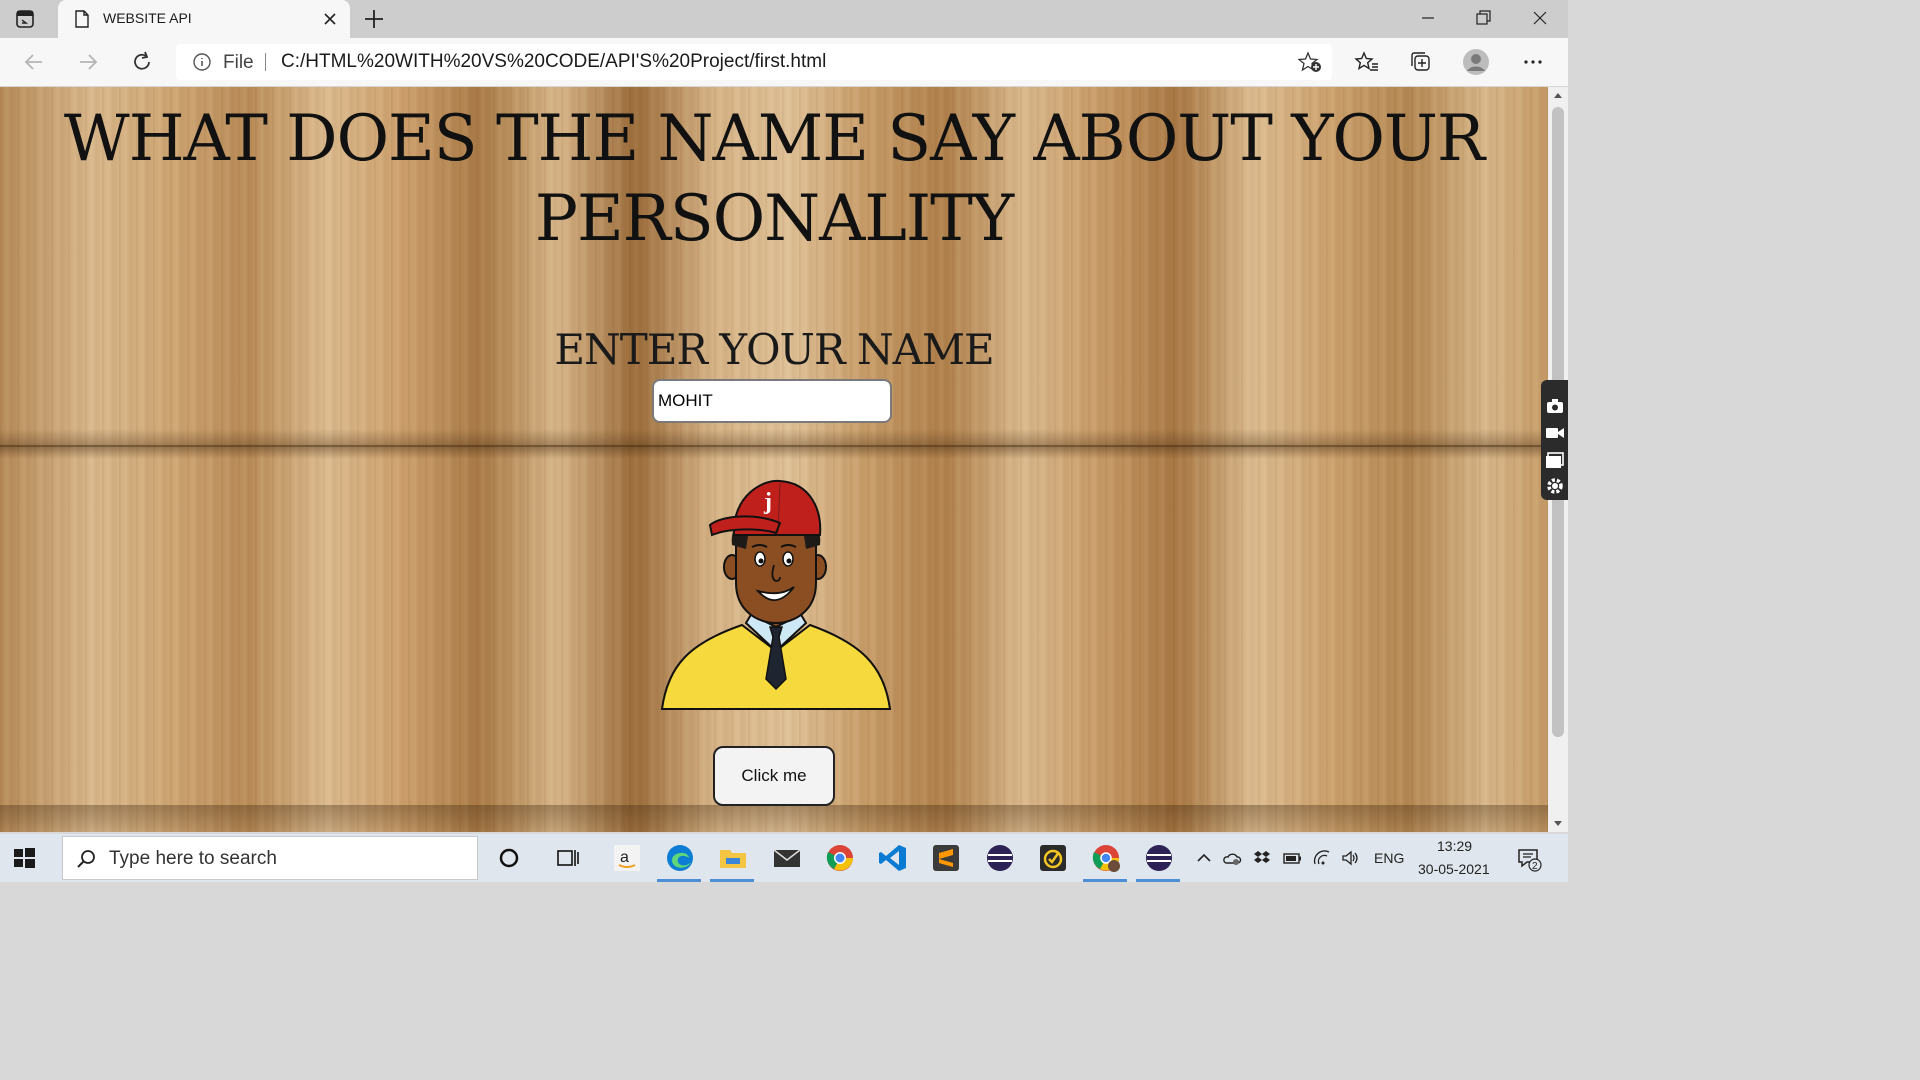  What do you see at coordinates (1292, 858) in the screenshot?
I see `battery-icon` at bounding box center [1292, 858].